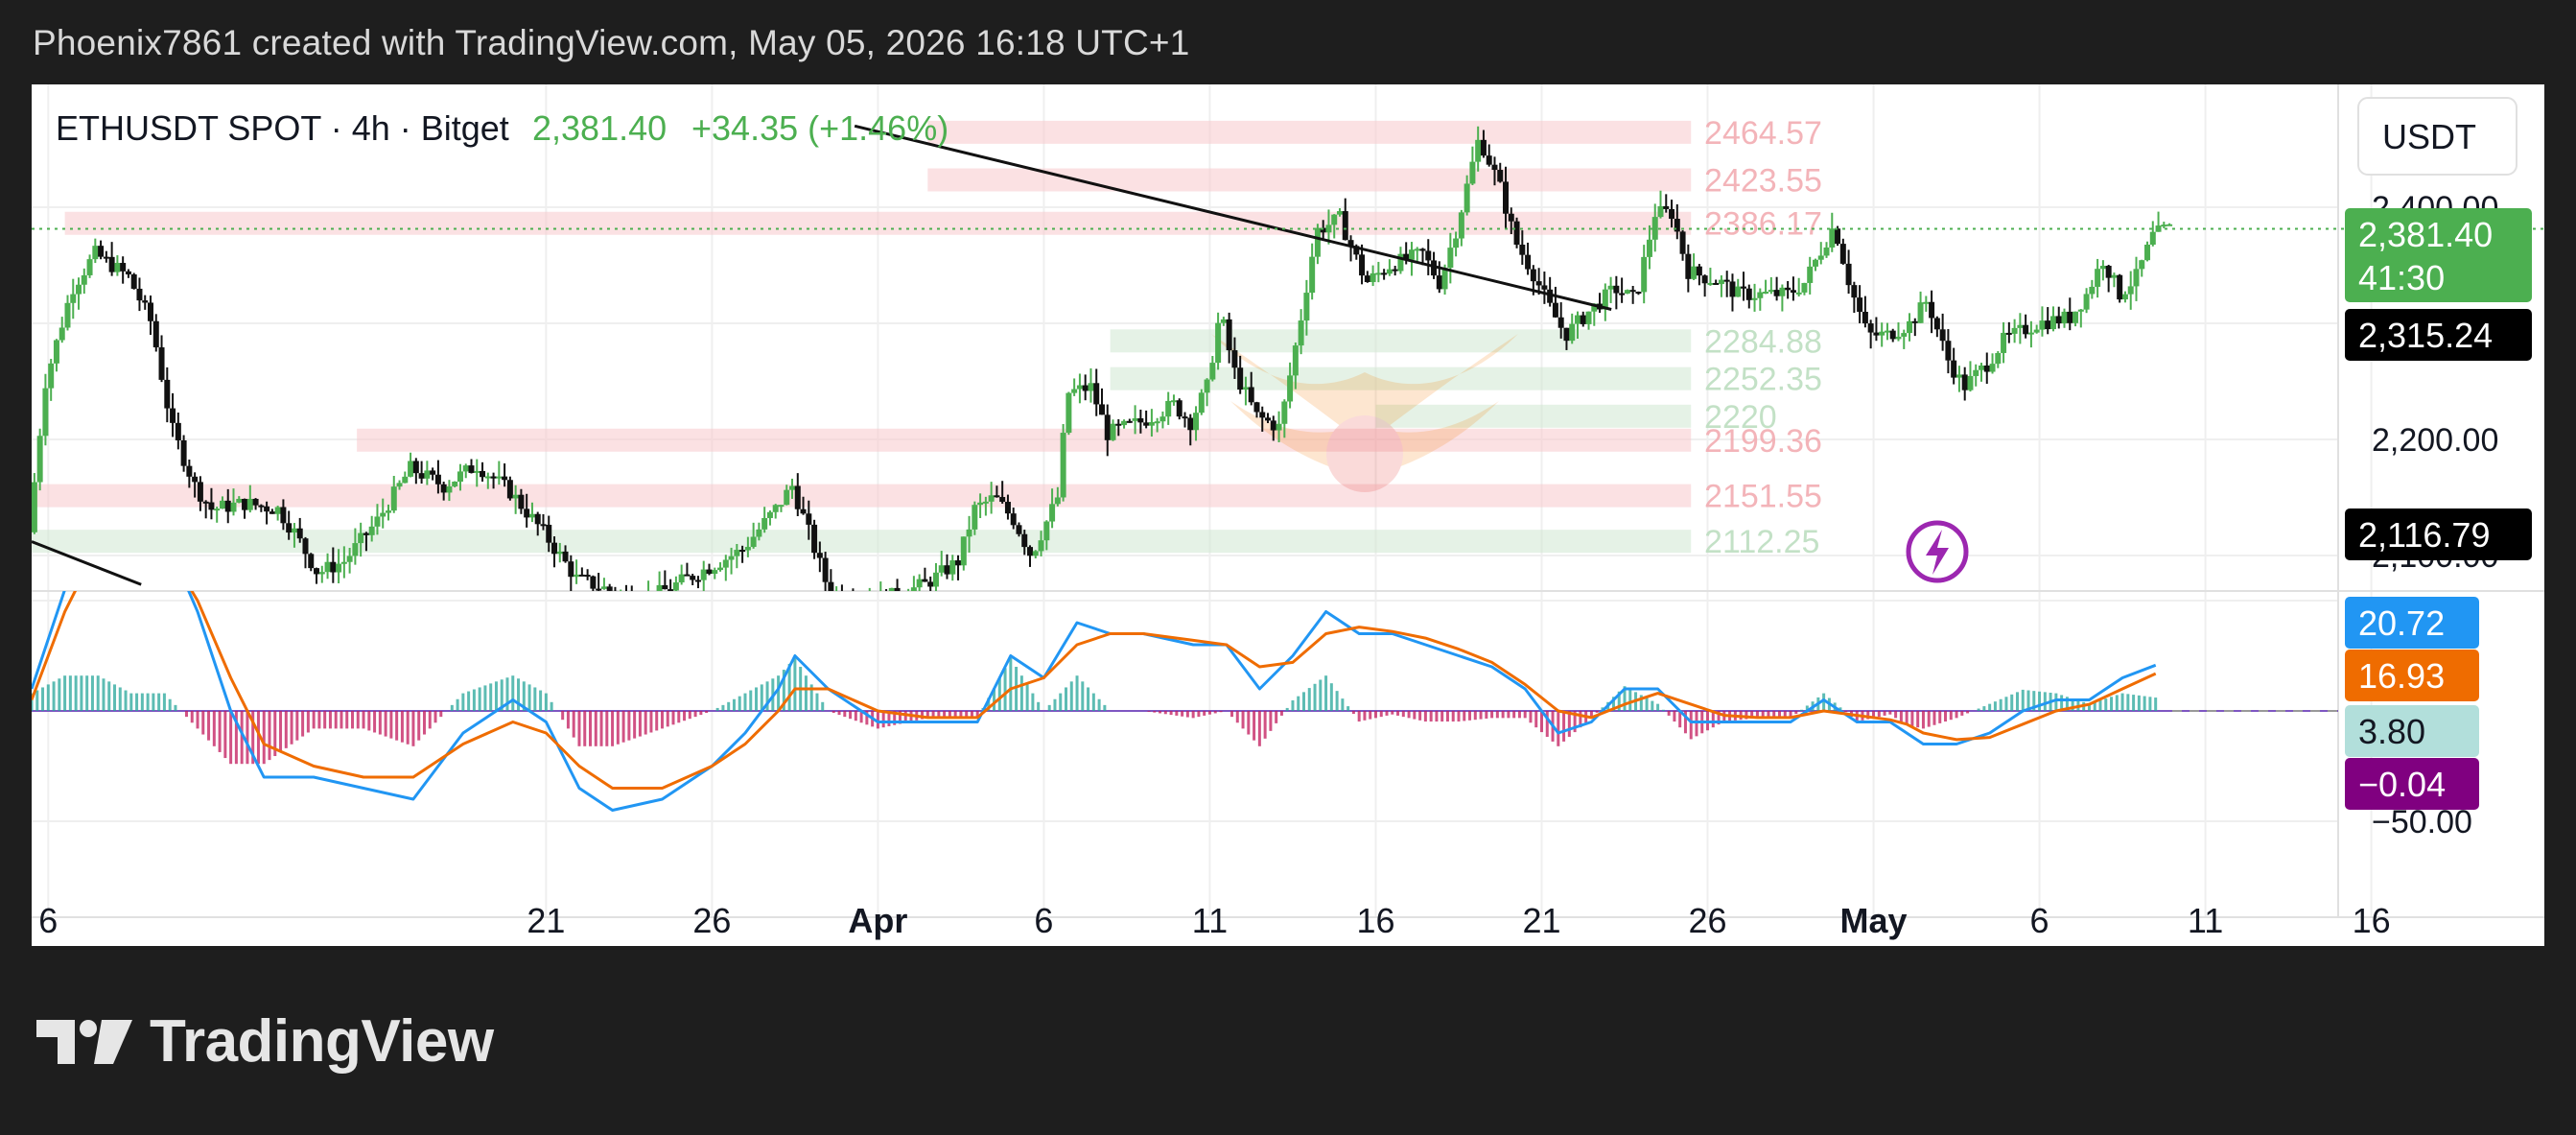 The width and height of the screenshot is (2576, 1135). Describe the element at coordinates (862, 496) in the screenshot. I see `zone-band` at that location.